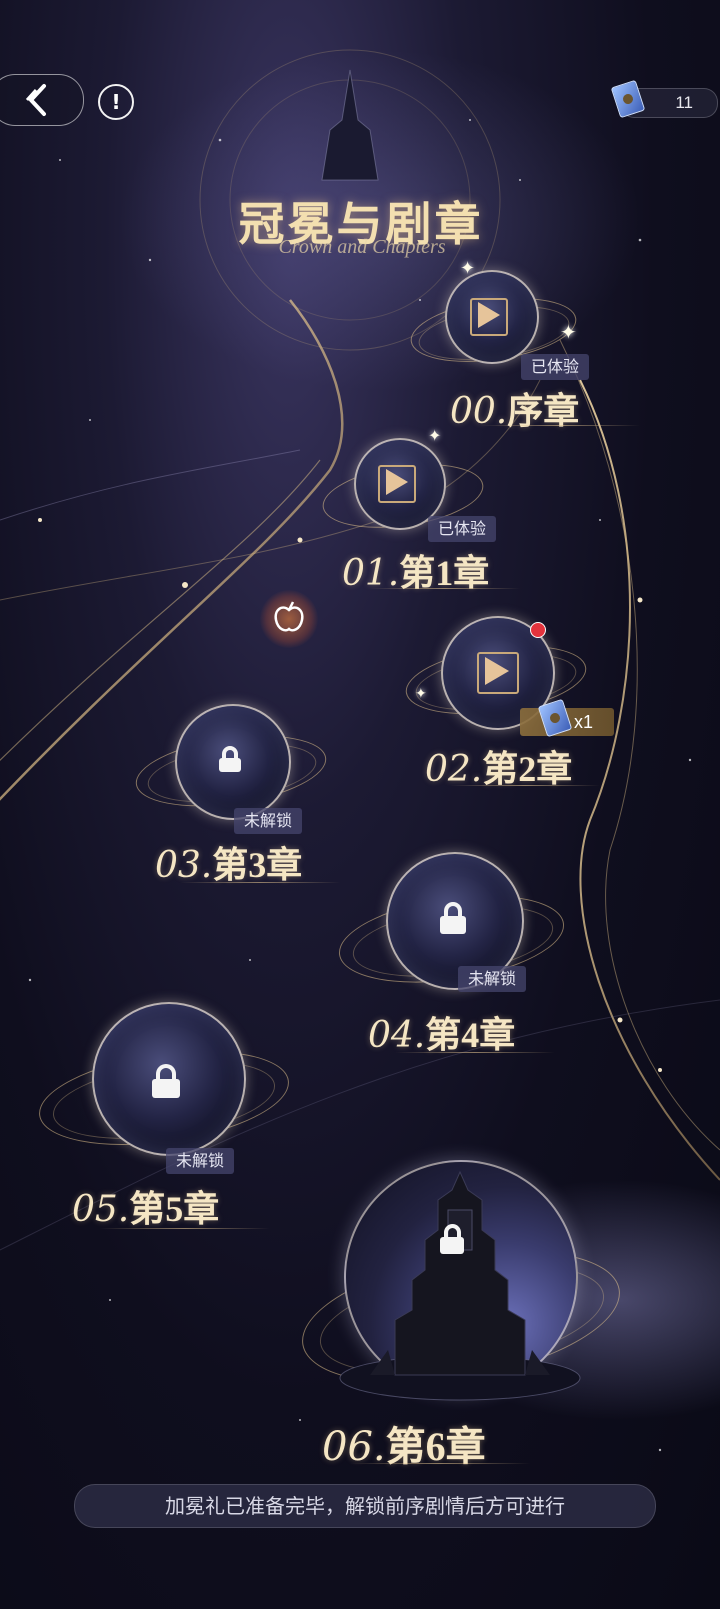 This screenshot has width=720, height=1609. What do you see at coordinates (527, 769) in the screenshot?
I see `chapter-name: 第2章` at bounding box center [527, 769].